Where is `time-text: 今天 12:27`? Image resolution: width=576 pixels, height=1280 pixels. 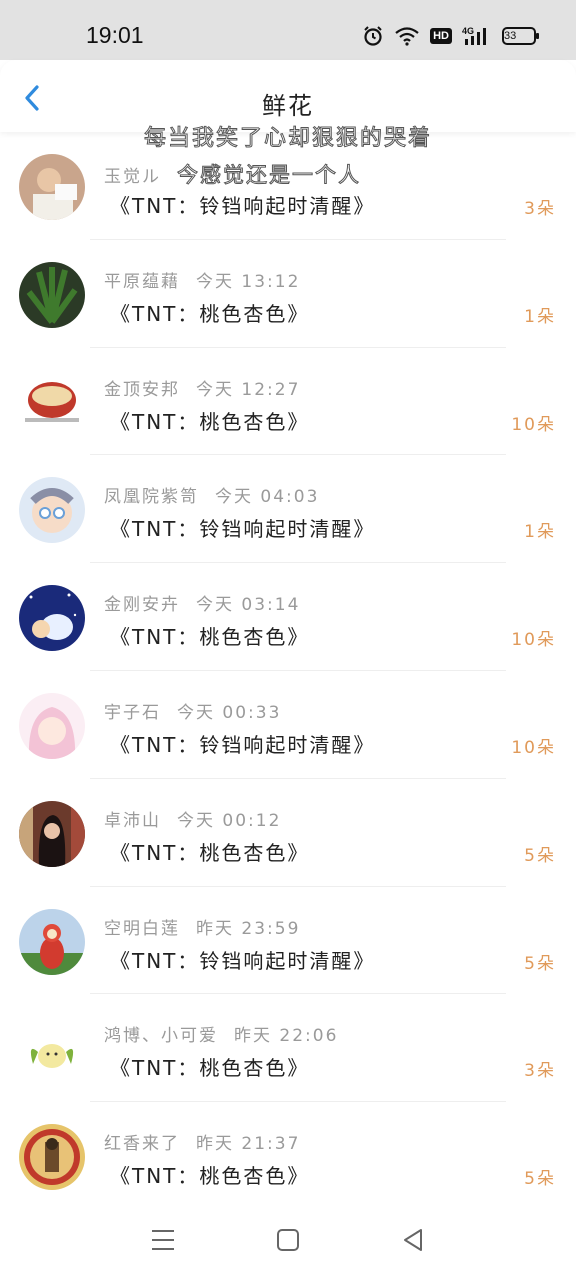 time-text: 今天 12:27 is located at coordinates (248, 389).